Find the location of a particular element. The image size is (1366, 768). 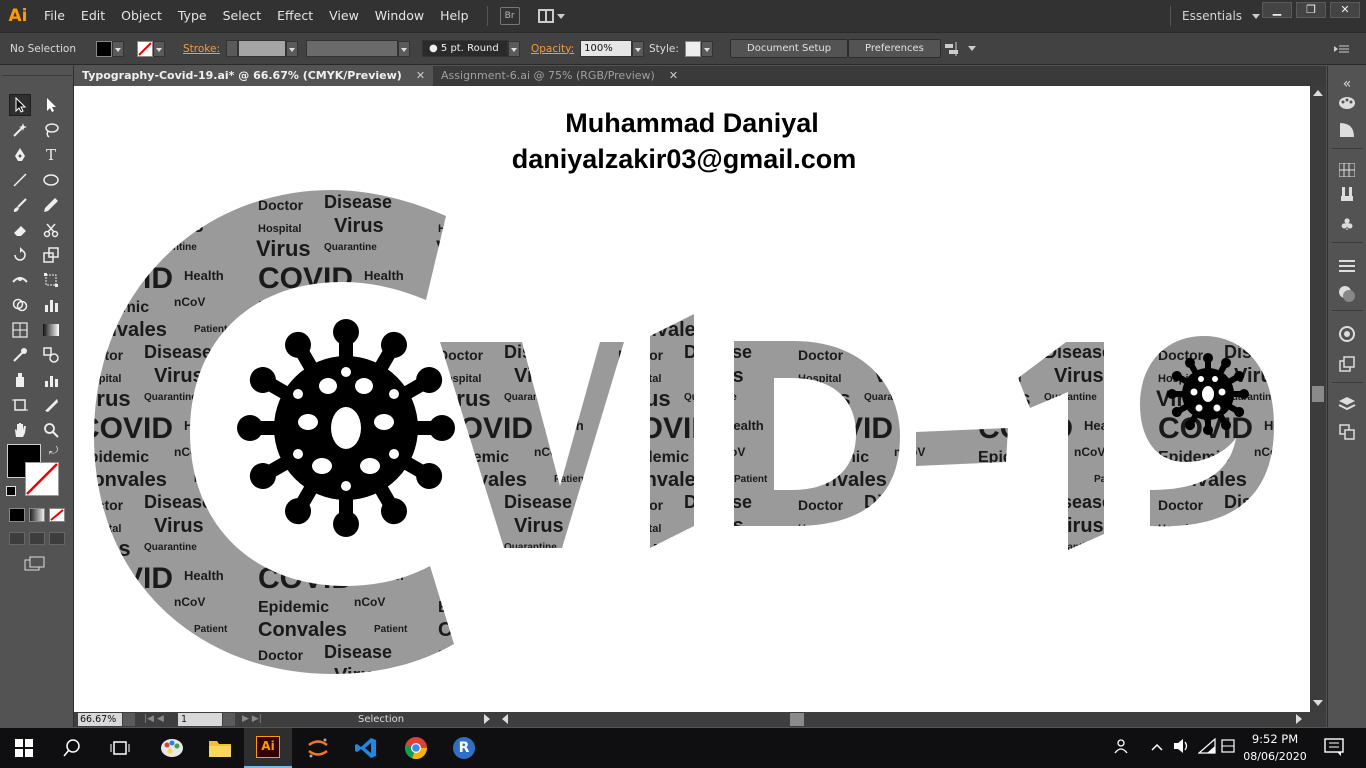

opacity-field: 100% is located at coordinates (606, 48).